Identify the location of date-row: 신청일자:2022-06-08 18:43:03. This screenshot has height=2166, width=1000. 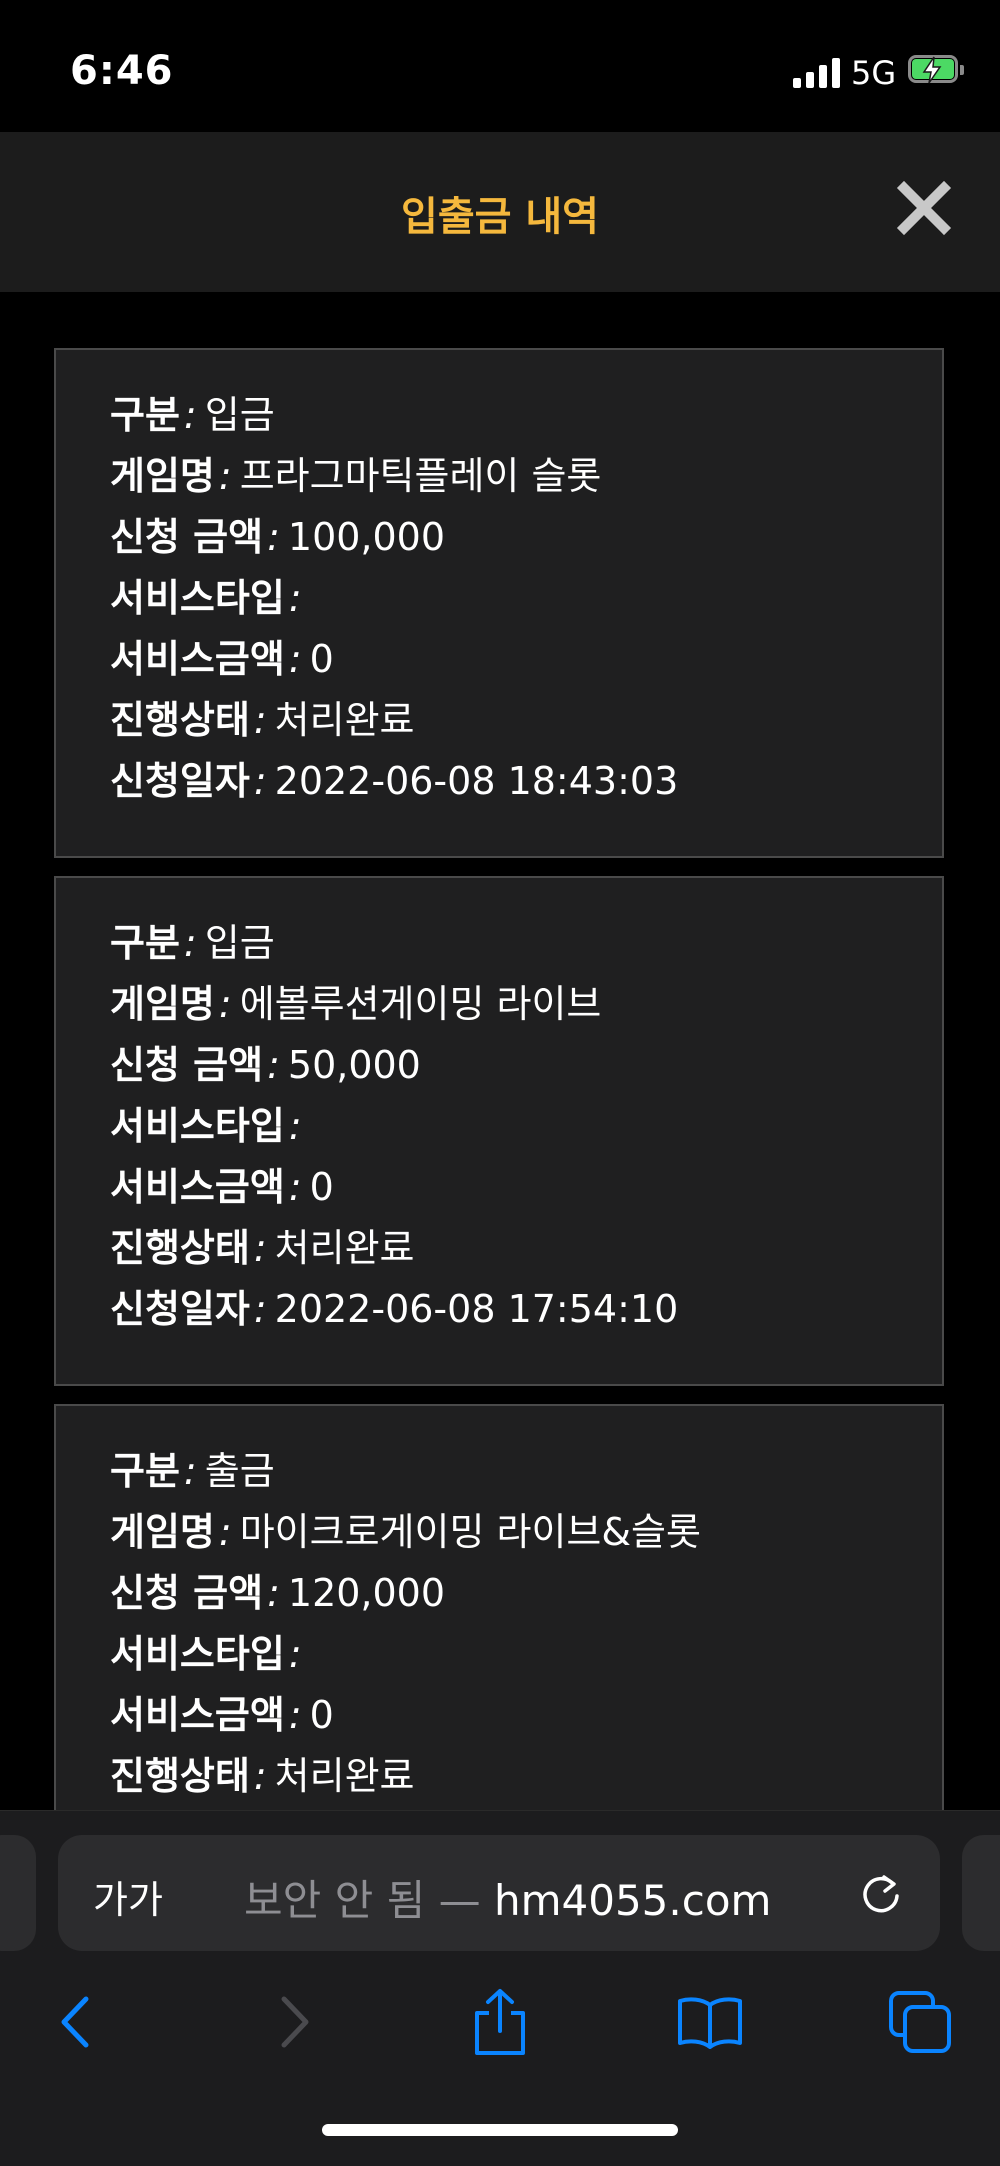
(394, 781).